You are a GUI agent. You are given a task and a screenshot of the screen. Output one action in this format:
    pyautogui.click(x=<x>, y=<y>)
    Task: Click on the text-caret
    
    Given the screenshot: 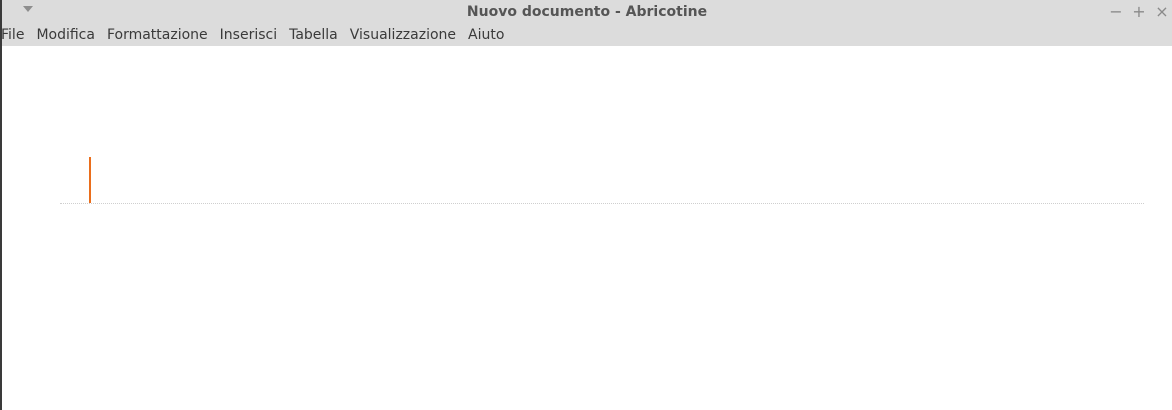 What is the action you would take?
    pyautogui.click(x=90, y=180)
    